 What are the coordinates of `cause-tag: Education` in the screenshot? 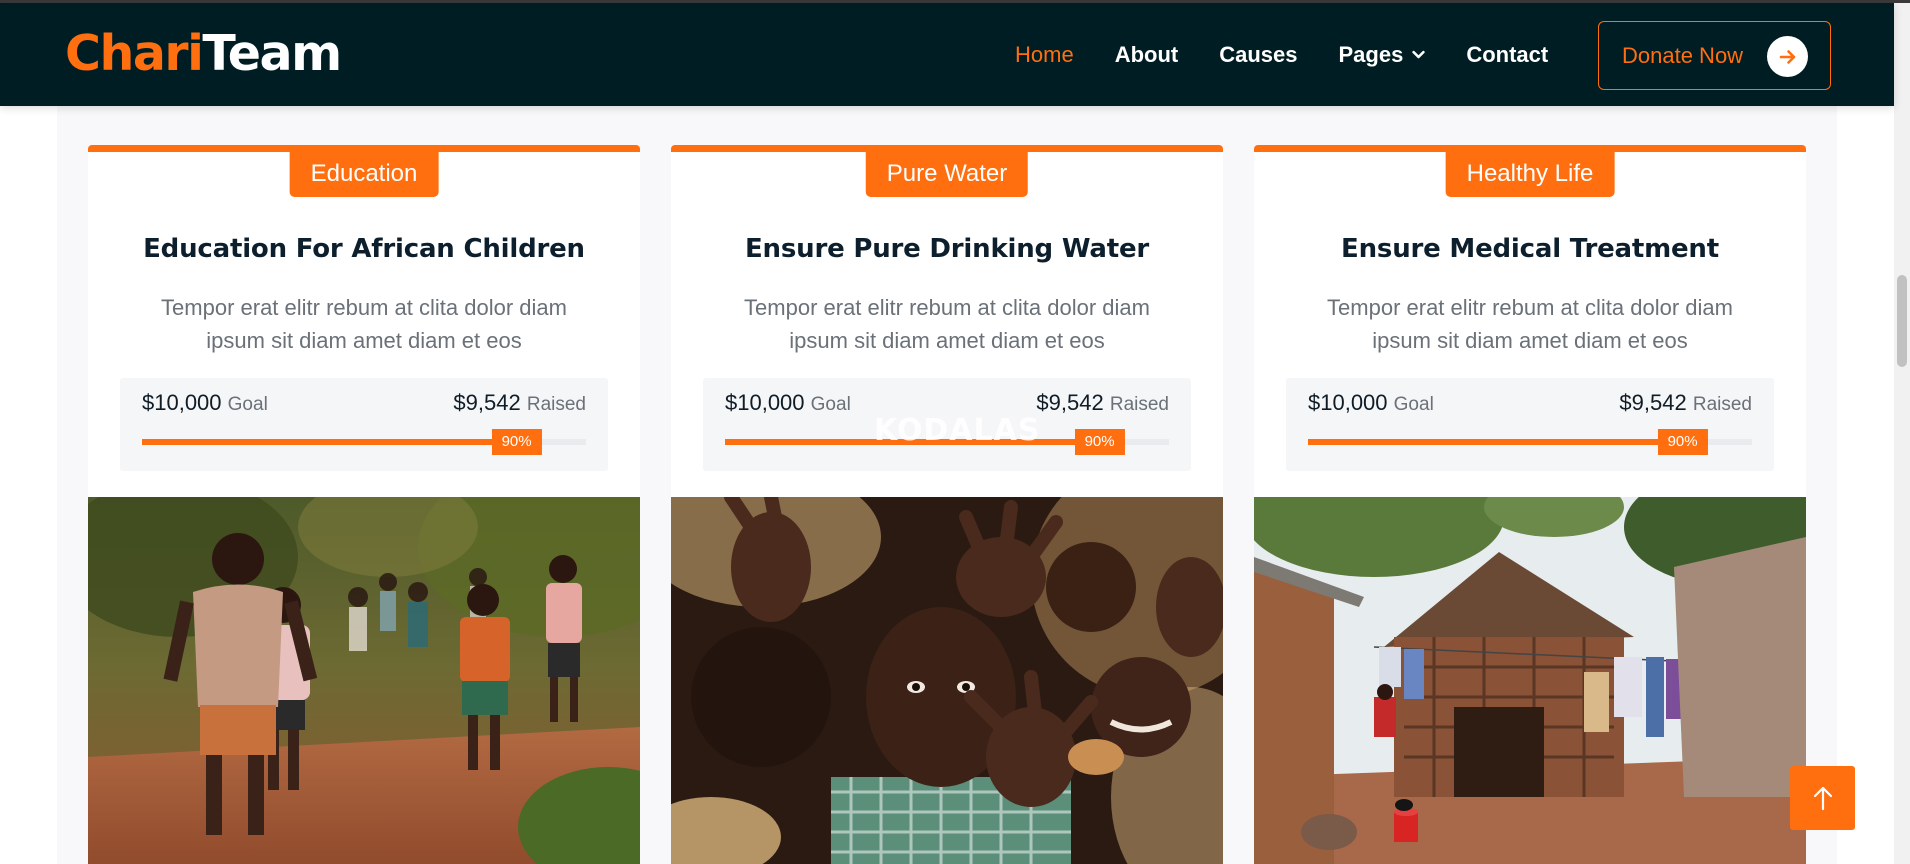 It's located at (364, 174).